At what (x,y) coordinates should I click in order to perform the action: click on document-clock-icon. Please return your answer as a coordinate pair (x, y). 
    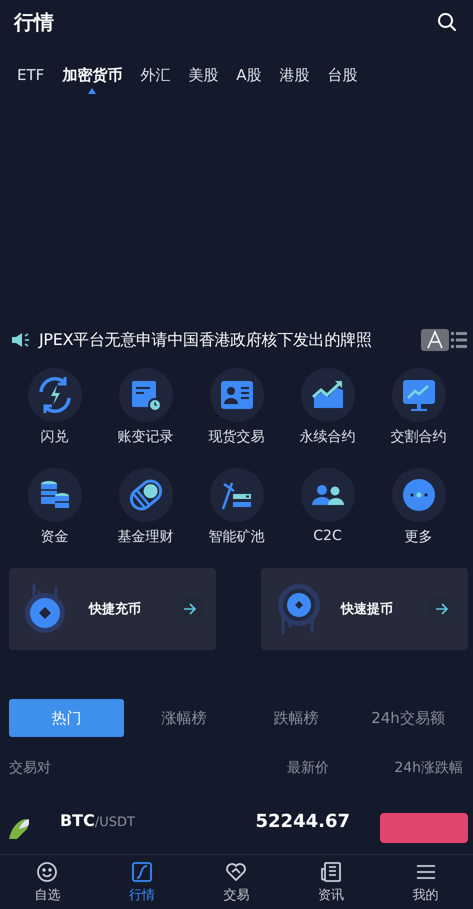
    Looking at the image, I should click on (145, 395).